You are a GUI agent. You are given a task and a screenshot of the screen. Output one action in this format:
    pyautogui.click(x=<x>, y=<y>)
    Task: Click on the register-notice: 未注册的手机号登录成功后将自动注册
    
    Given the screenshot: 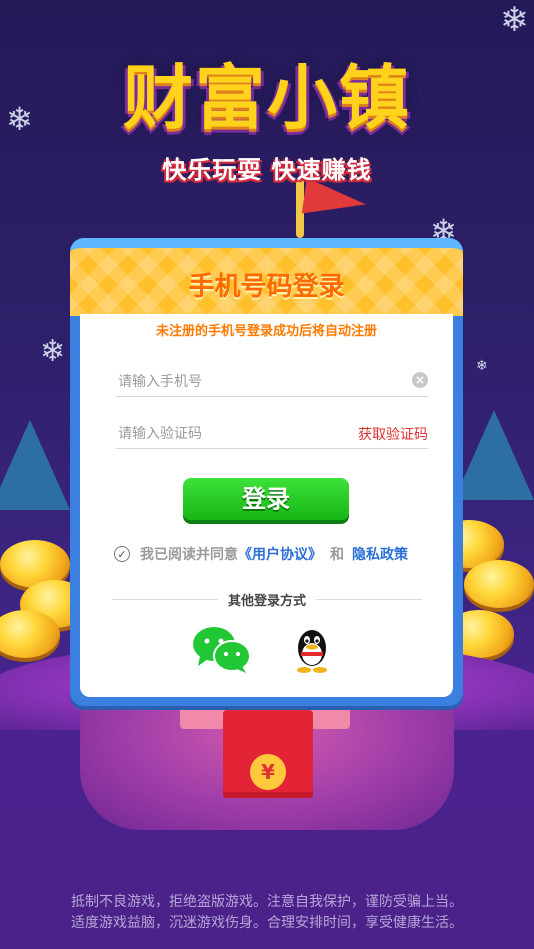 What is the action you would take?
    pyautogui.click(x=266, y=331)
    